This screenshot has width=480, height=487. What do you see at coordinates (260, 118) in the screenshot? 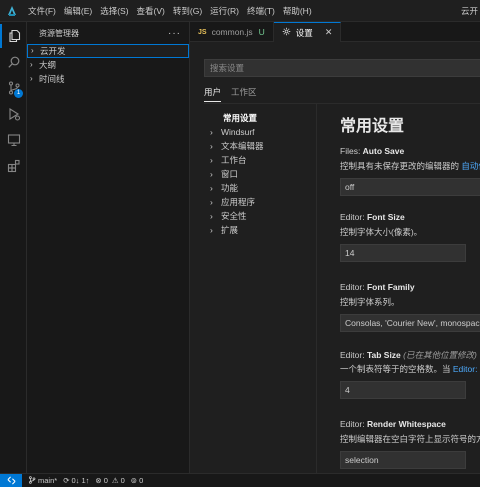
I see `toc-item-common: 常用设置` at bounding box center [260, 118].